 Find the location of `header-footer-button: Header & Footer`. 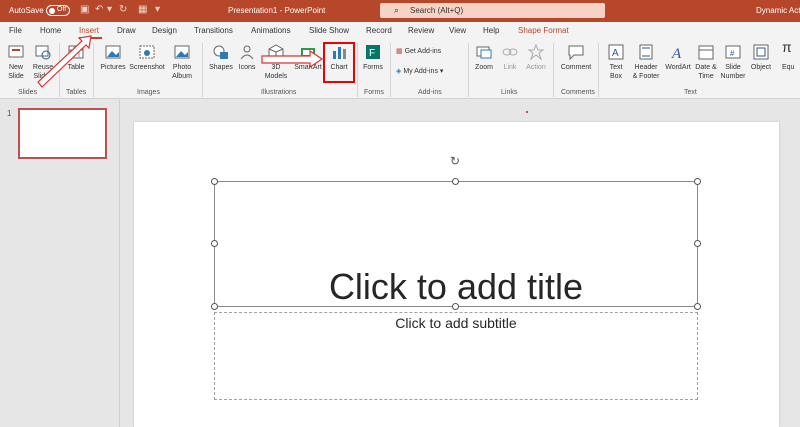

header-footer-button: Header & Footer is located at coordinates (646, 62).